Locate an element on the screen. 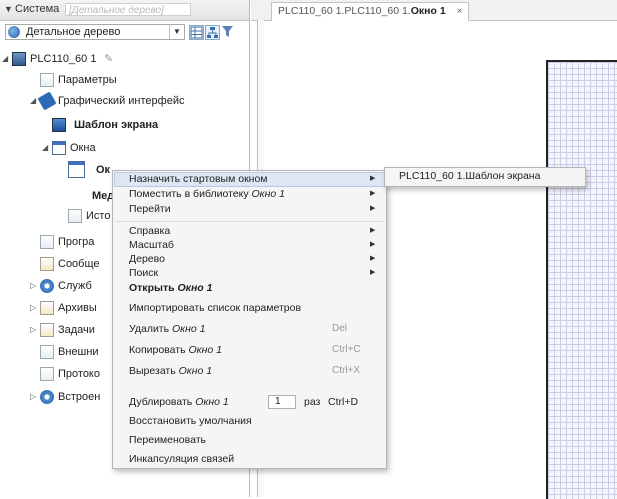 The image size is (617, 499). menu-label: Справка is located at coordinates (150, 231).